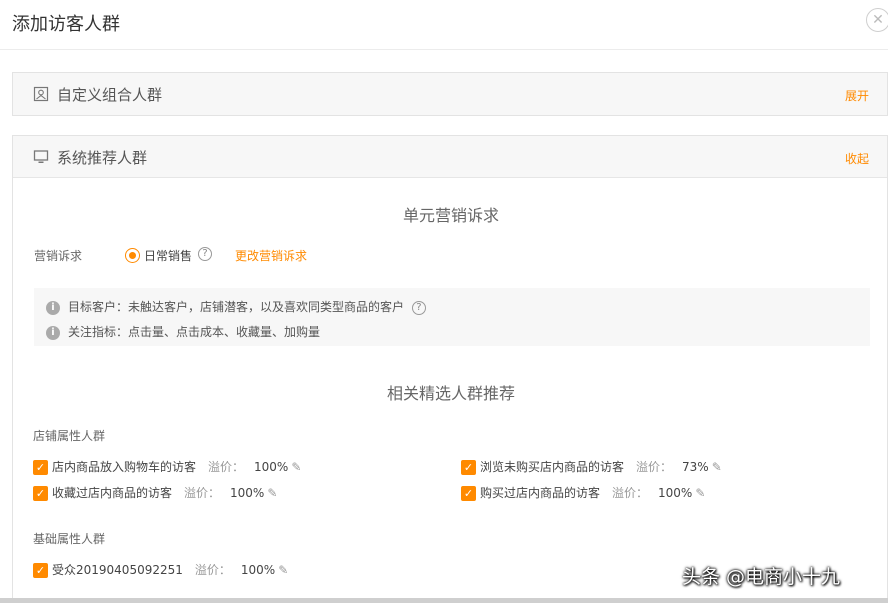  I want to click on marketing-label: 营销诉求, so click(58, 256).